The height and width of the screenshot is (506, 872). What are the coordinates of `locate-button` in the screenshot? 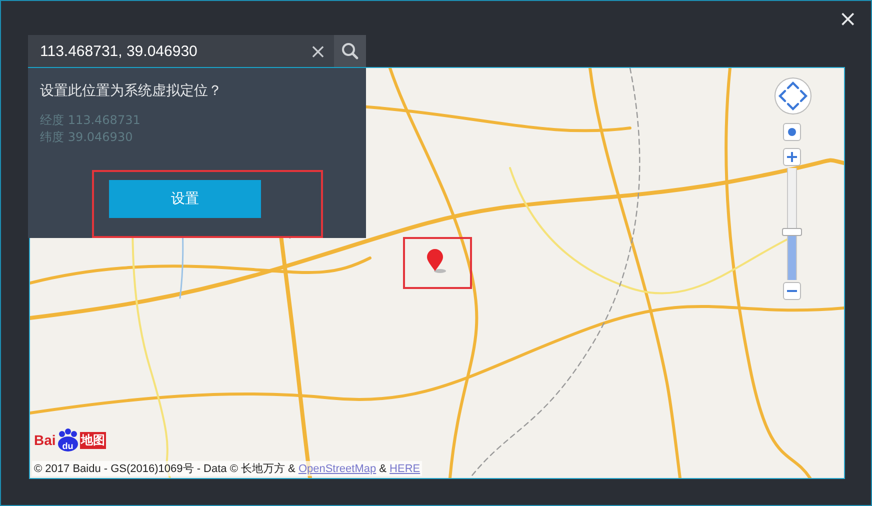 It's located at (792, 132).